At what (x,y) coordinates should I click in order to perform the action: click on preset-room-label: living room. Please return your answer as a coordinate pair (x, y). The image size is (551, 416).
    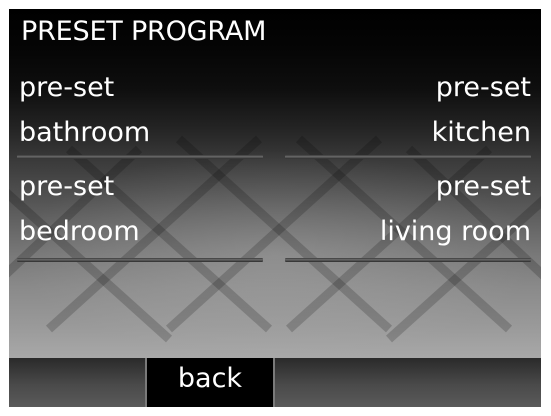
    Looking at the image, I should click on (455, 231).